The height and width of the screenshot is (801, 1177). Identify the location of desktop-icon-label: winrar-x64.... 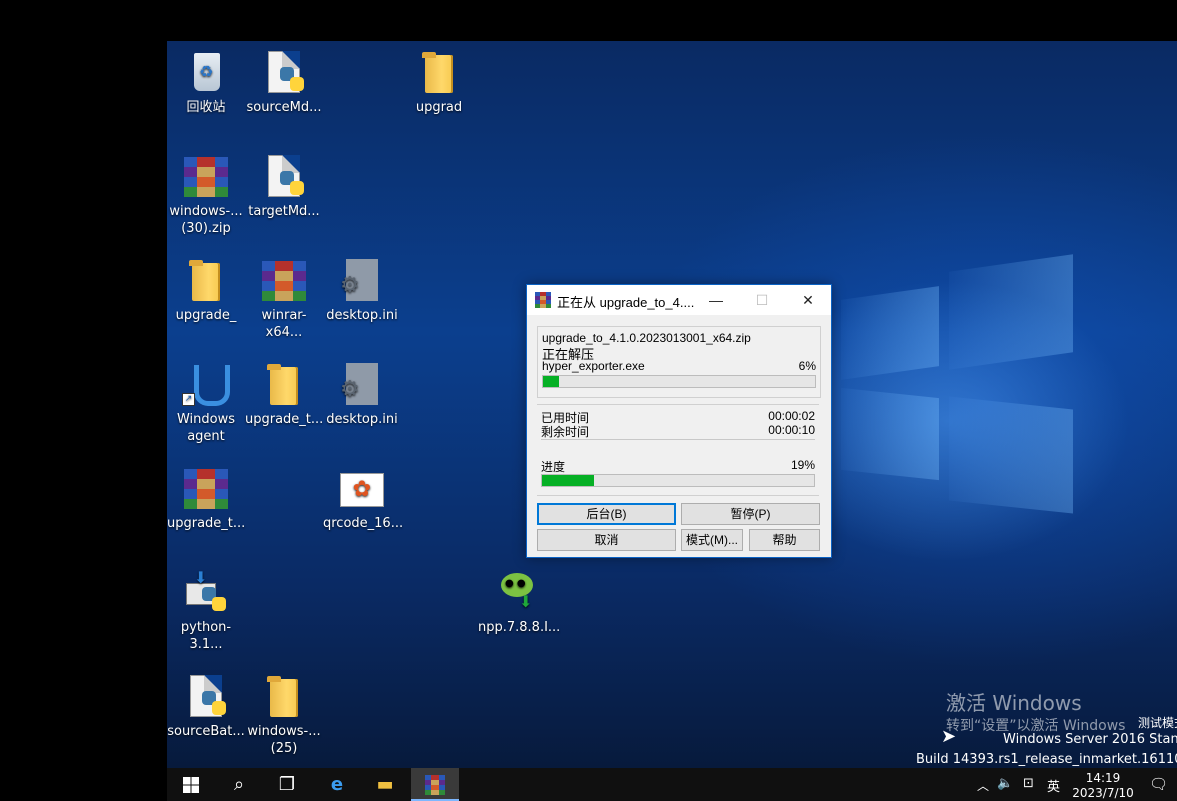
(284, 324).